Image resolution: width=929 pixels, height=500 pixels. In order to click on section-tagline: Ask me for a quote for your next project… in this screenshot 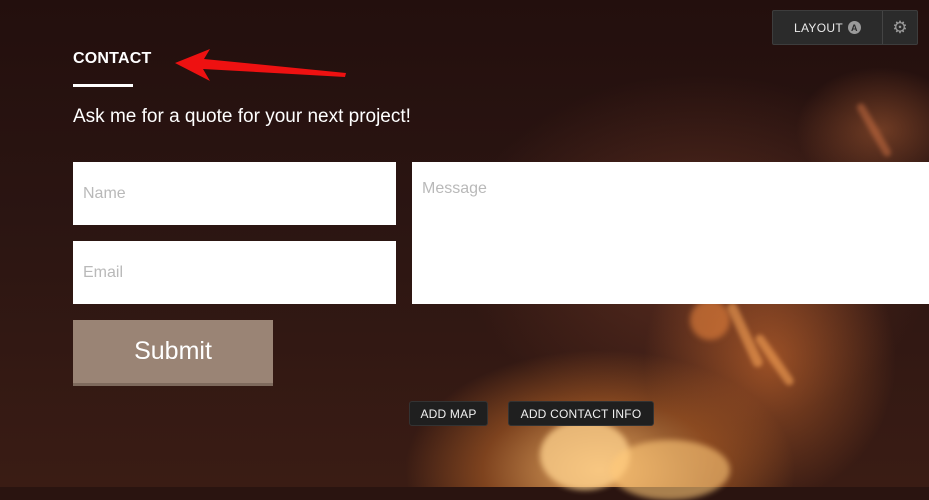, I will do `click(242, 116)`.